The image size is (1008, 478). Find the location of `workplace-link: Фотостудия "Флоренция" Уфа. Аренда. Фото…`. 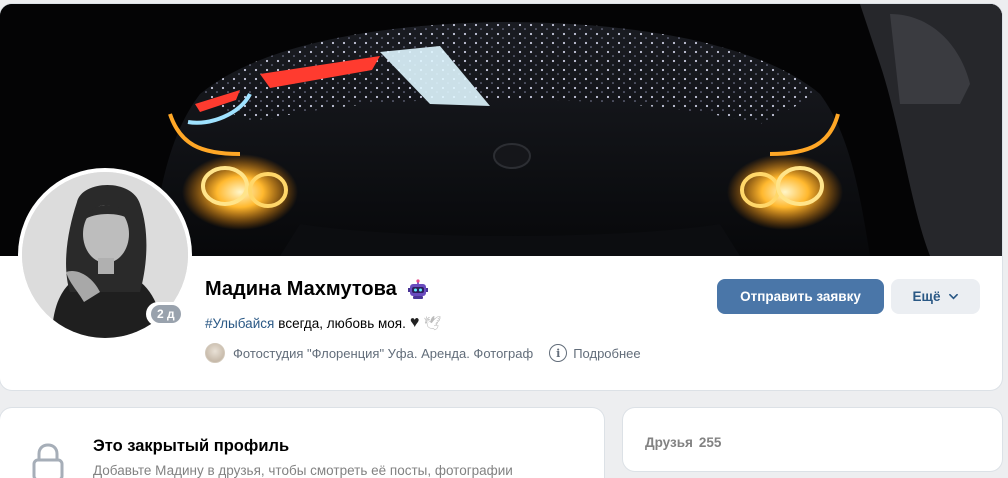

workplace-link: Фотостудия "Флоренция" Уфа. Аренда. Фото… is located at coordinates (383, 353).